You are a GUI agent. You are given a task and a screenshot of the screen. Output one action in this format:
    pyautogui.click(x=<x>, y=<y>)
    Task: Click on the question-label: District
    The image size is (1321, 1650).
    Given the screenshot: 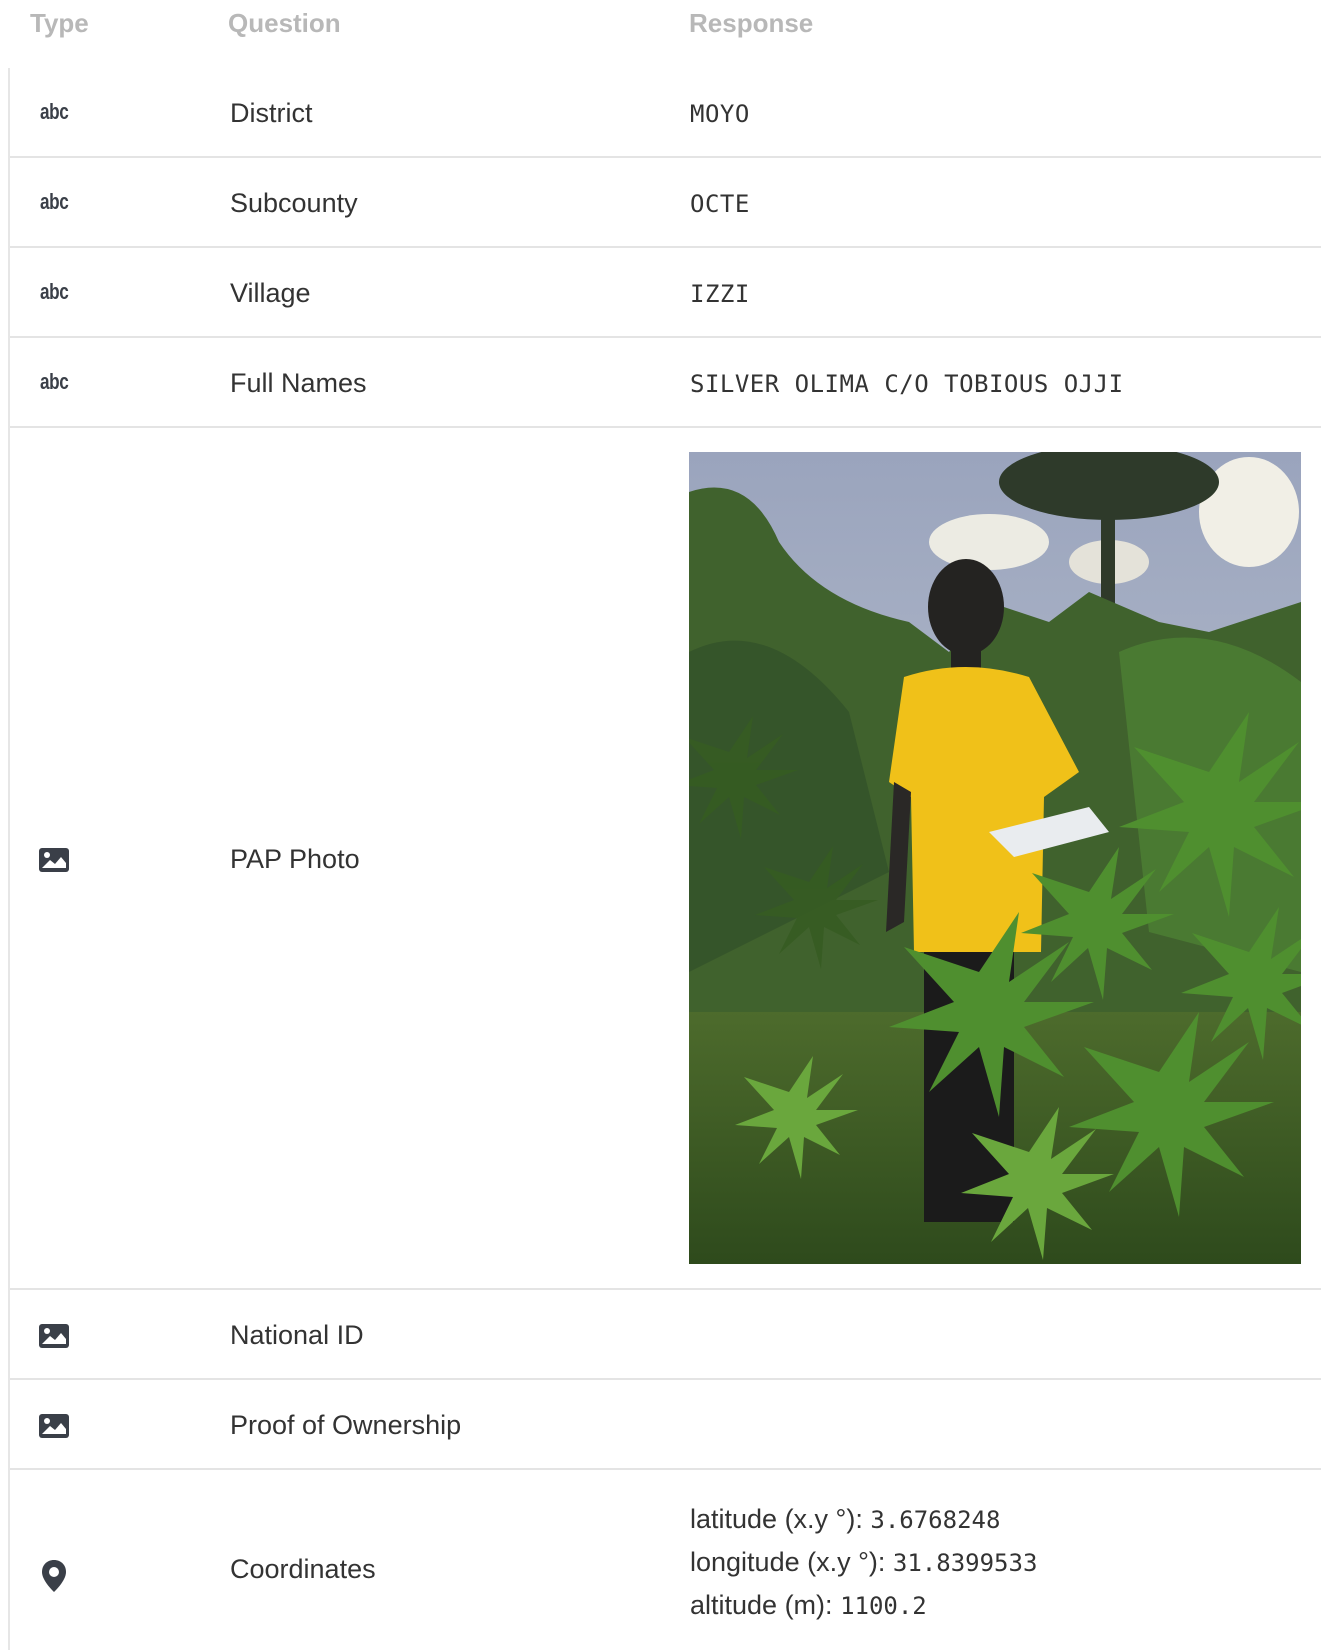 What is the action you would take?
    pyautogui.click(x=271, y=113)
    